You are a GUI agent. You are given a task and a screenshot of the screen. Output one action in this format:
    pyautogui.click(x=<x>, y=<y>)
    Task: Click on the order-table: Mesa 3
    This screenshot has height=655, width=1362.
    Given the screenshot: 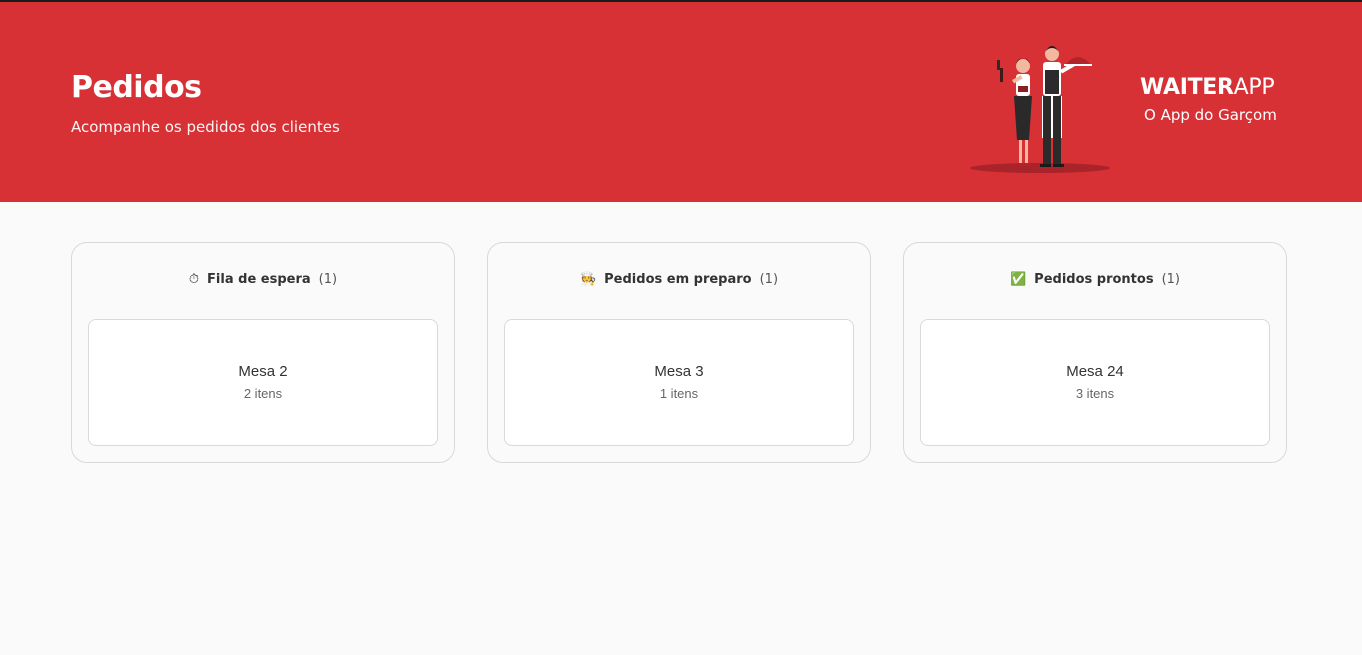 What is the action you would take?
    pyautogui.click(x=679, y=372)
    